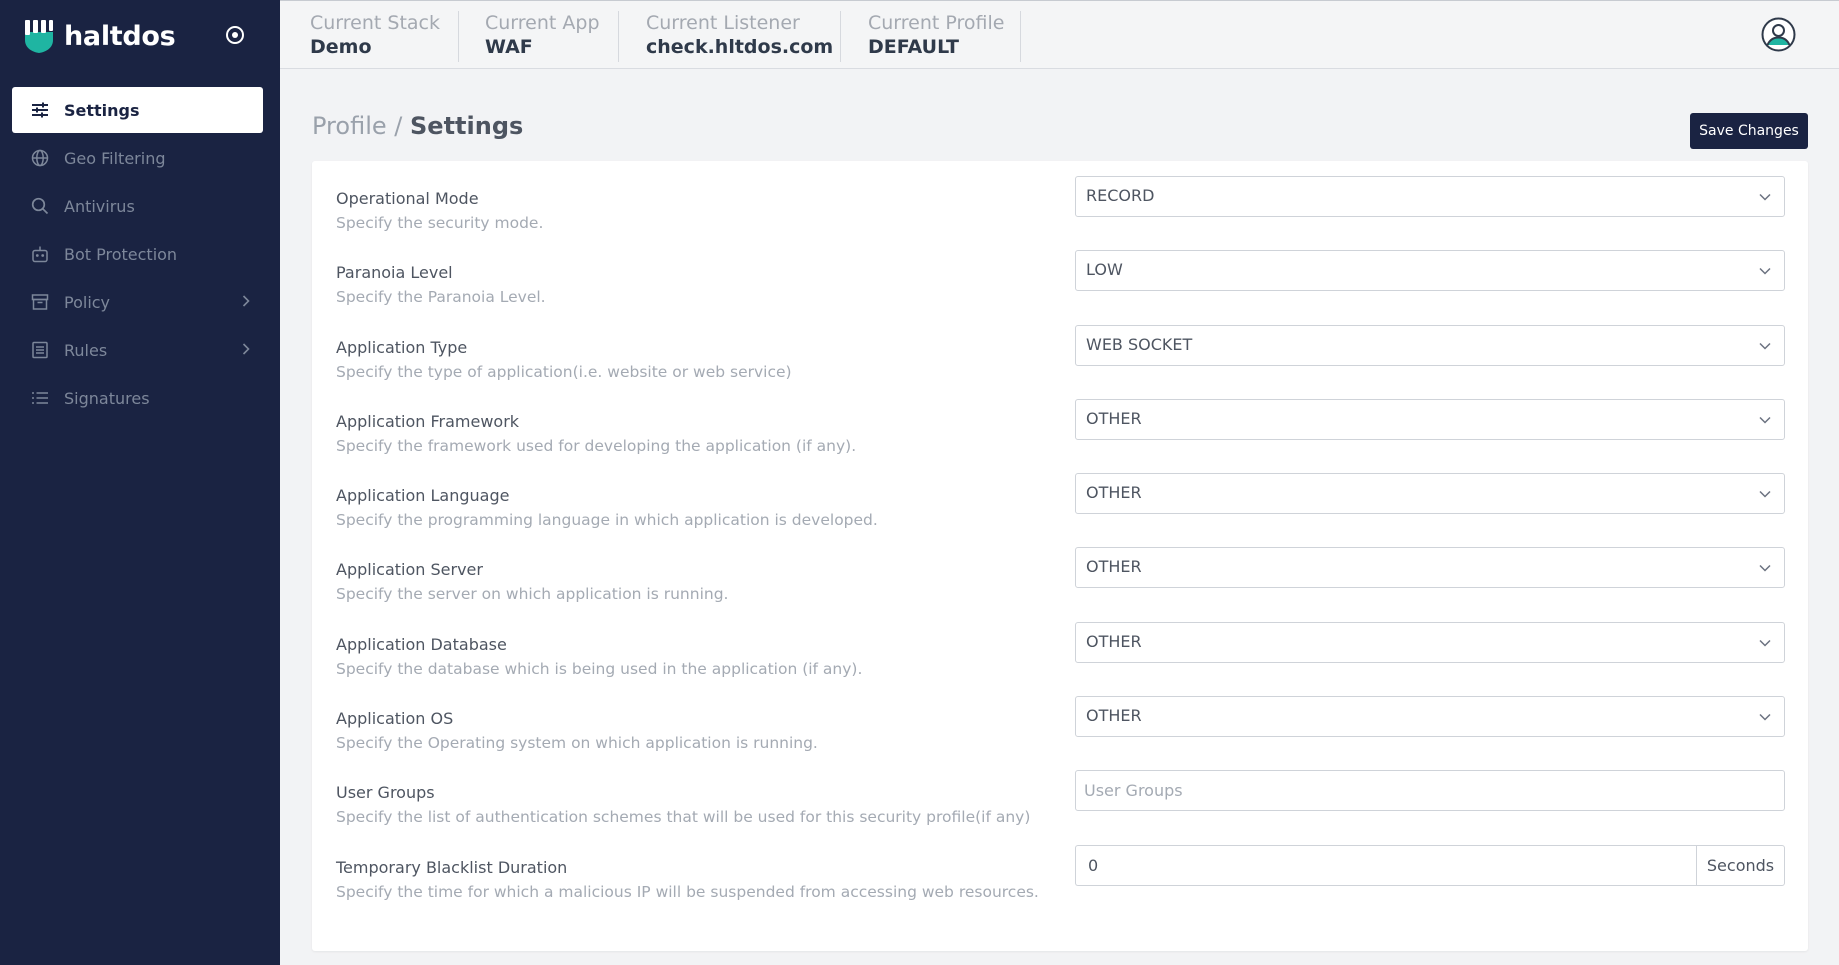  I want to click on user-avatar-button, so click(1778, 34).